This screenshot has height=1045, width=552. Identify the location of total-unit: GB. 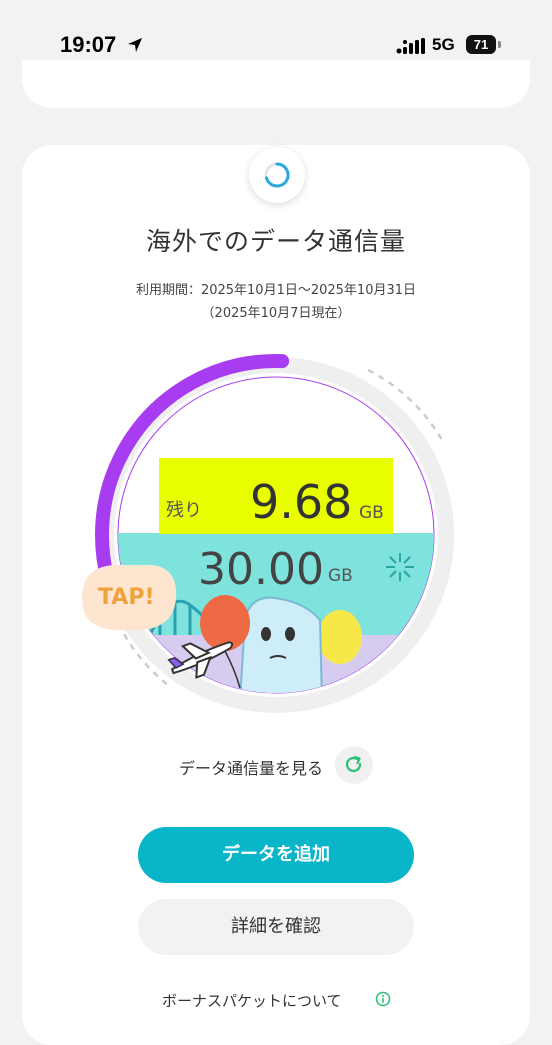
(340, 576).